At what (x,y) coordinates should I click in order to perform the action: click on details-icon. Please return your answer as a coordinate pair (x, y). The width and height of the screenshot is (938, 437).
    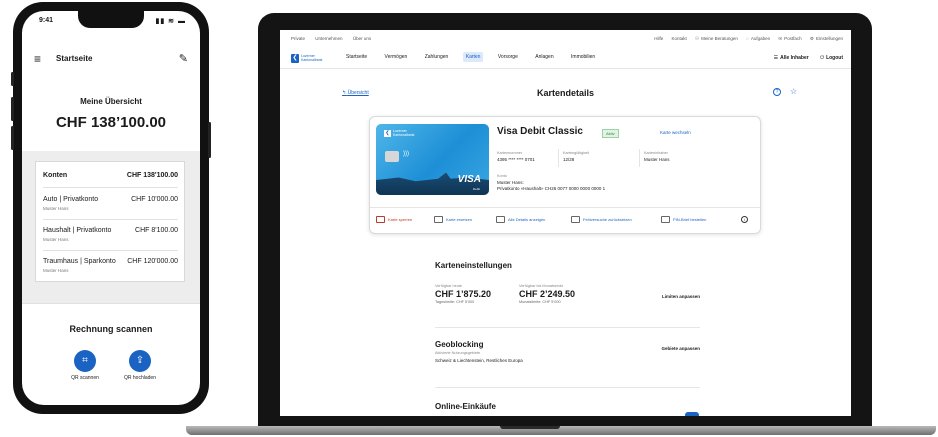
    Looking at the image, I should click on (500, 219).